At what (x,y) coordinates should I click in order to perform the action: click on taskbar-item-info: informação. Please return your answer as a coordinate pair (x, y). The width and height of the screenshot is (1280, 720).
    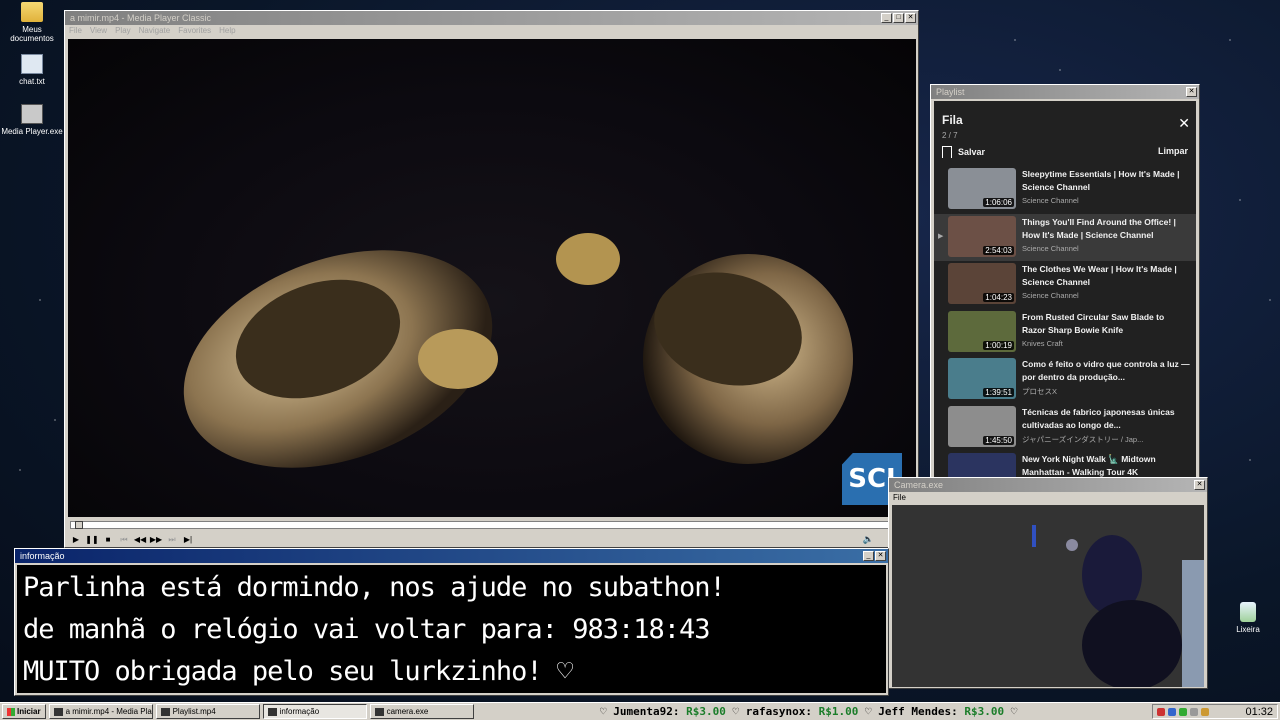
    Looking at the image, I should click on (314, 711).